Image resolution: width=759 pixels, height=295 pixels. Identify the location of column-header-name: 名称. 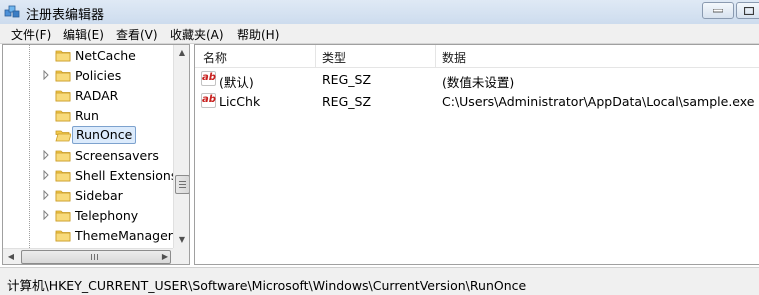
(215, 57).